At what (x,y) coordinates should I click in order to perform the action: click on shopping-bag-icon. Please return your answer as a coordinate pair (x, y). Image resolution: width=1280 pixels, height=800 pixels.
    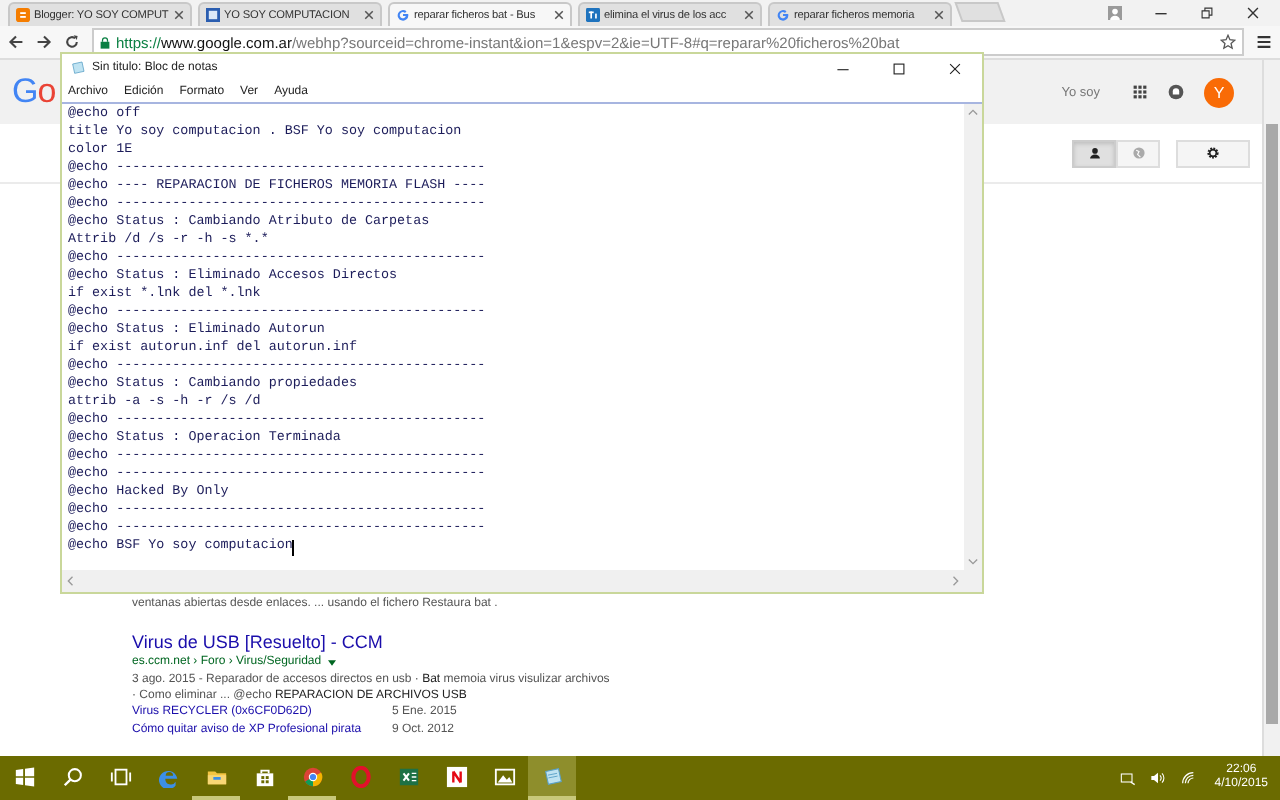
    Looking at the image, I should click on (264, 776).